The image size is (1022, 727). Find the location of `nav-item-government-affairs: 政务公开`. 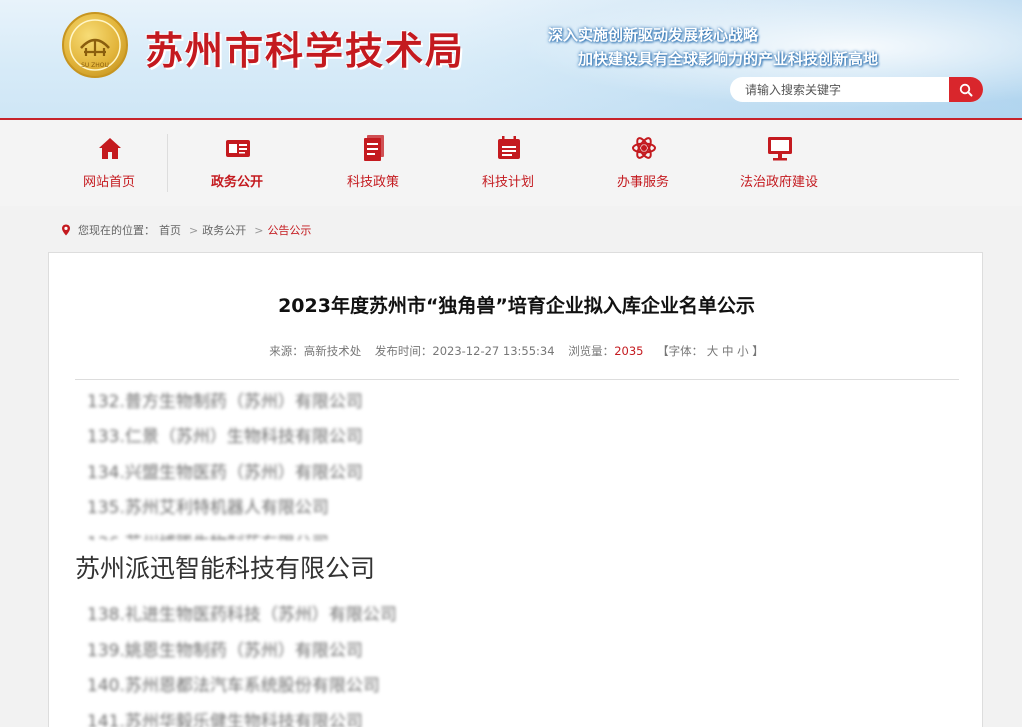

nav-item-government-affairs: 政务公开 is located at coordinates (237, 163).